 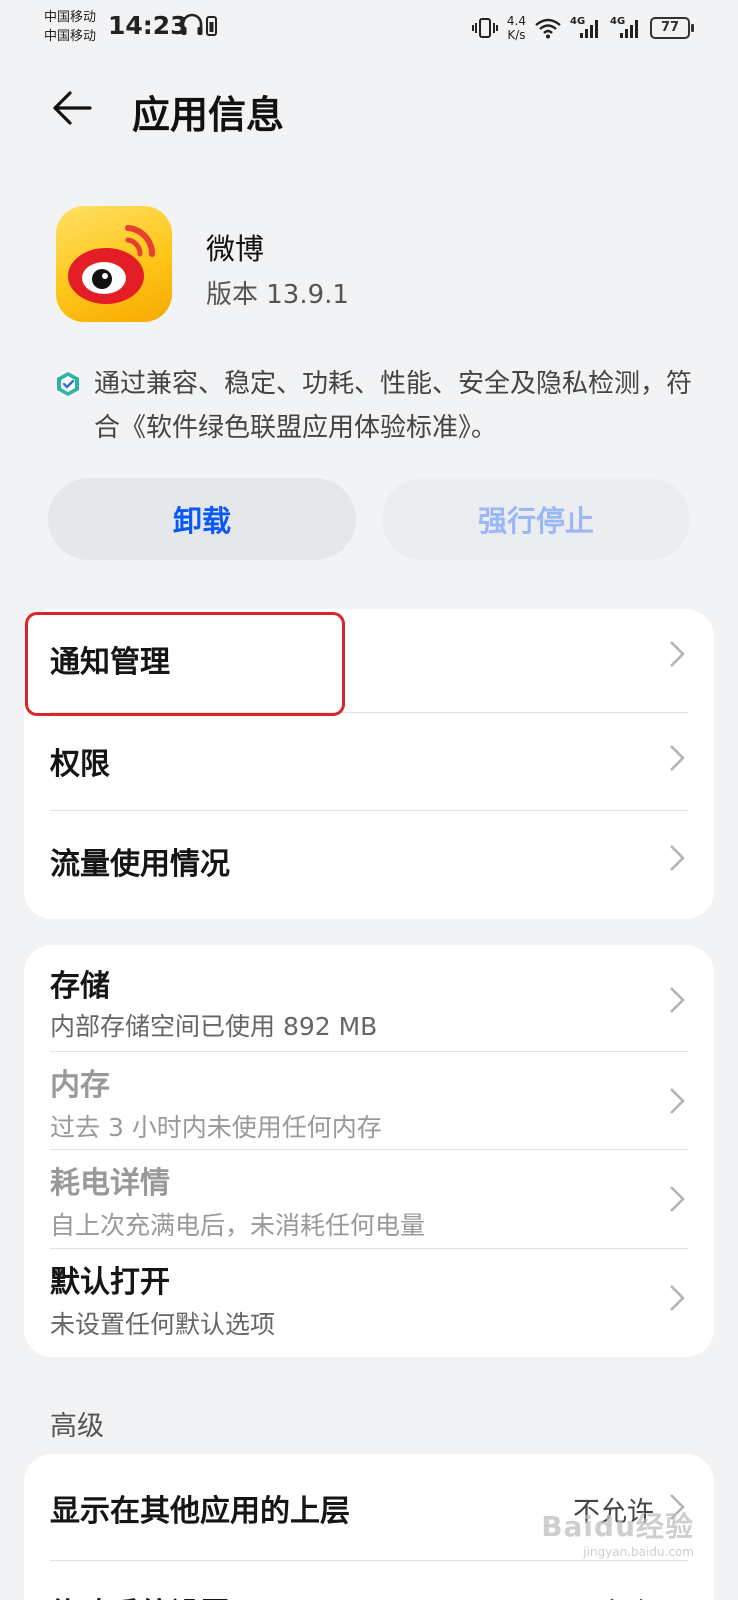 What do you see at coordinates (369, 1580) in the screenshot?
I see `row-modify-system-settings: 修改系统设置 不允许` at bounding box center [369, 1580].